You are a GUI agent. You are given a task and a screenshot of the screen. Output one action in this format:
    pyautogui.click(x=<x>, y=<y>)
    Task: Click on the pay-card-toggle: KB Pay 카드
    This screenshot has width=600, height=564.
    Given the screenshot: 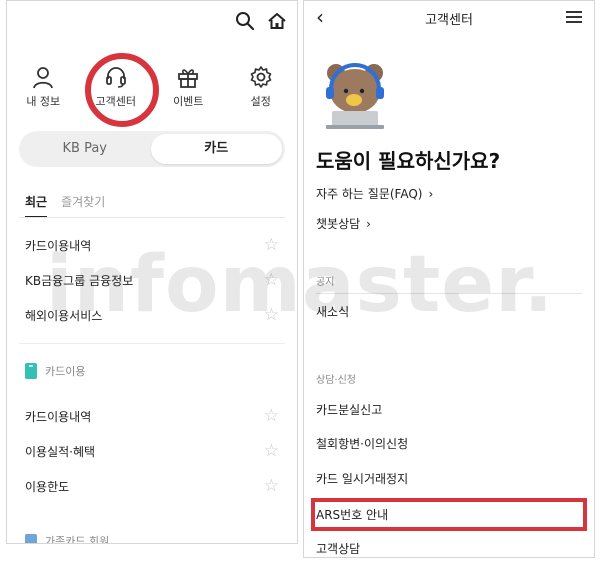 What is the action you would take?
    pyautogui.click(x=152, y=149)
    